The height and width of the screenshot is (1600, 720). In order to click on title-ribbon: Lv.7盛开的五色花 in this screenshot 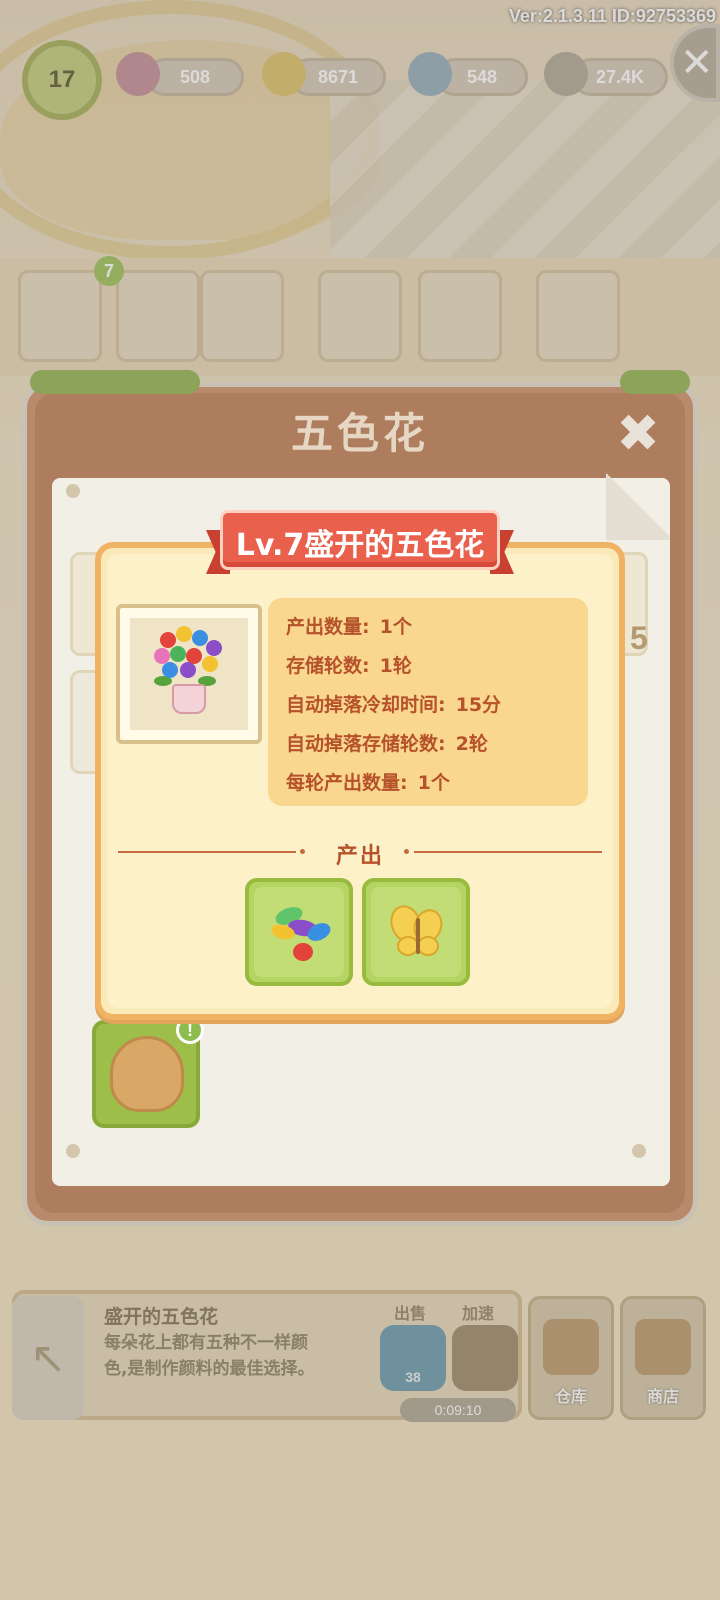, I will do `click(360, 544)`.